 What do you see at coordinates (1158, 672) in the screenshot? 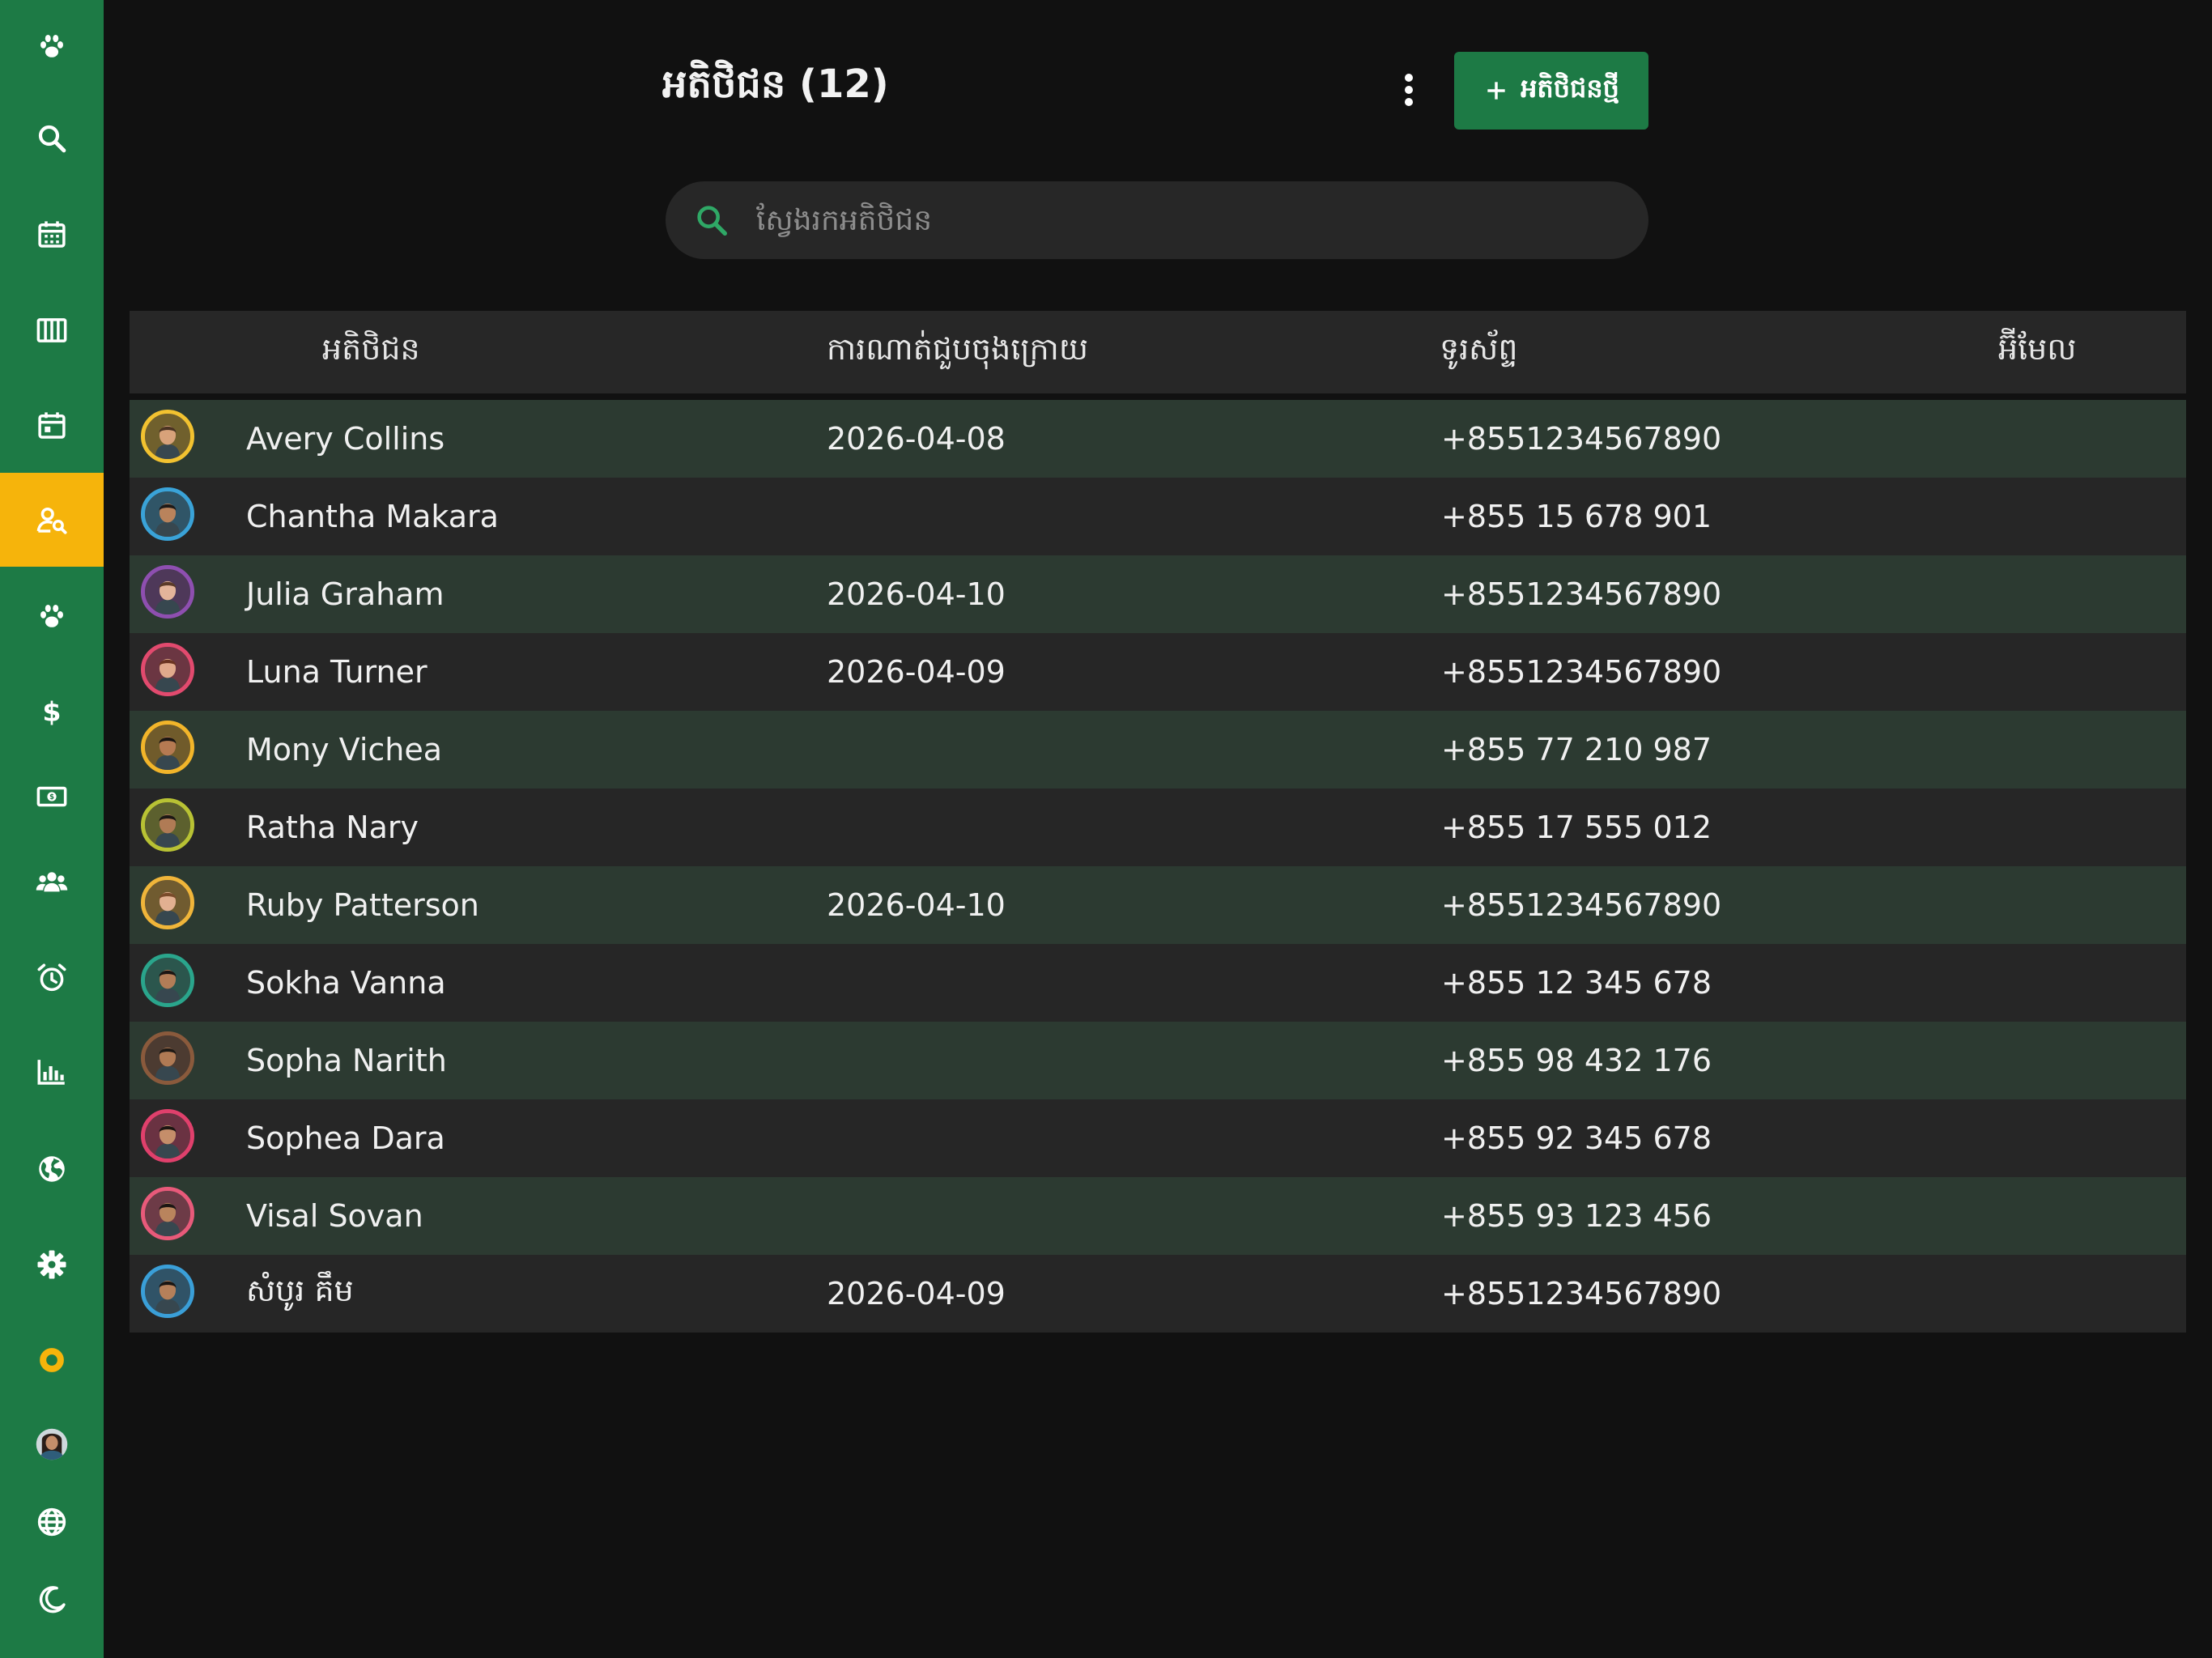
I see `table-row: Luna Turner 2026-04-09 +8551234567890` at bounding box center [1158, 672].